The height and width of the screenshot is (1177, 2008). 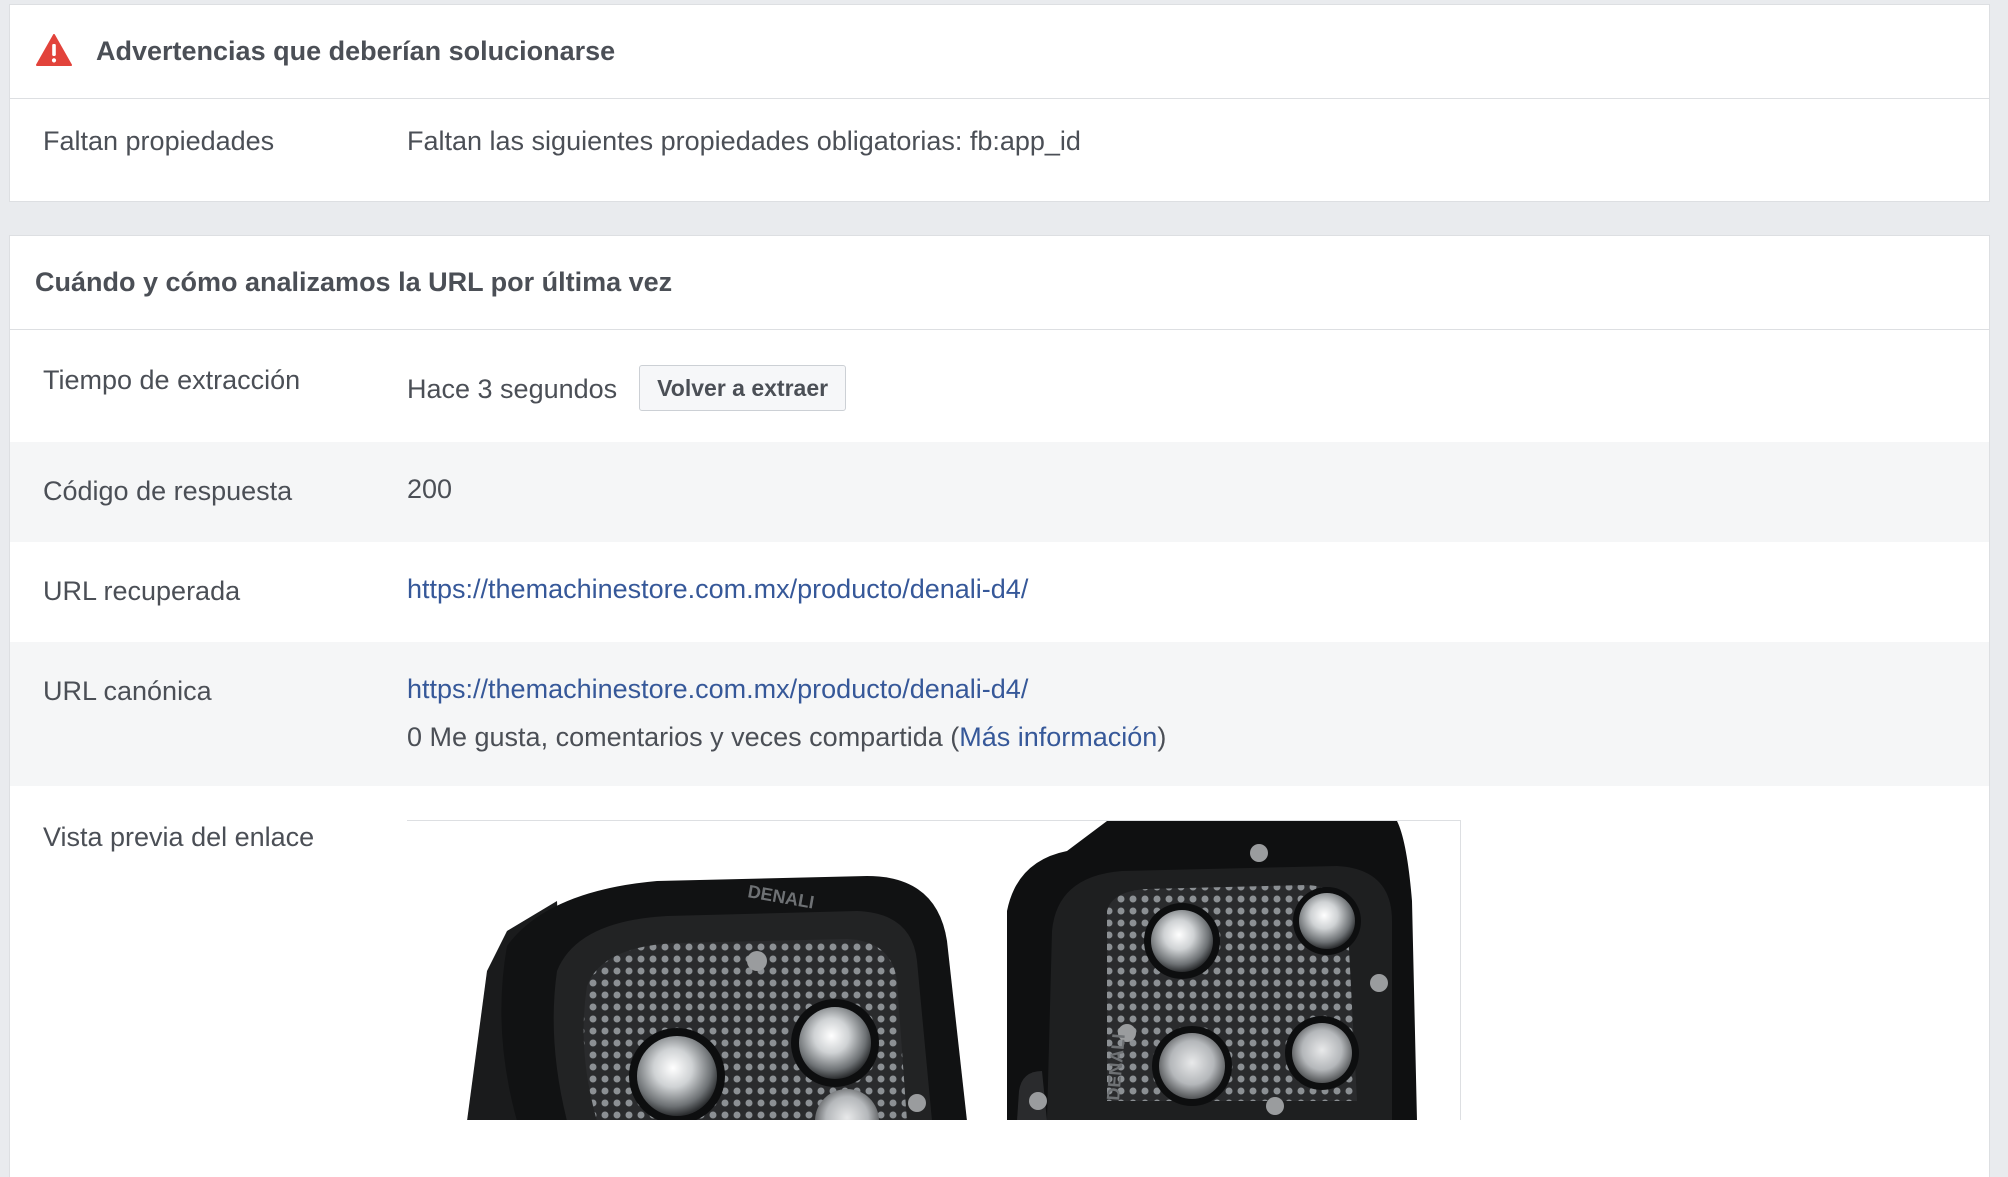 I want to click on missing-properties-label: Faltan propiedades, so click(x=159, y=141).